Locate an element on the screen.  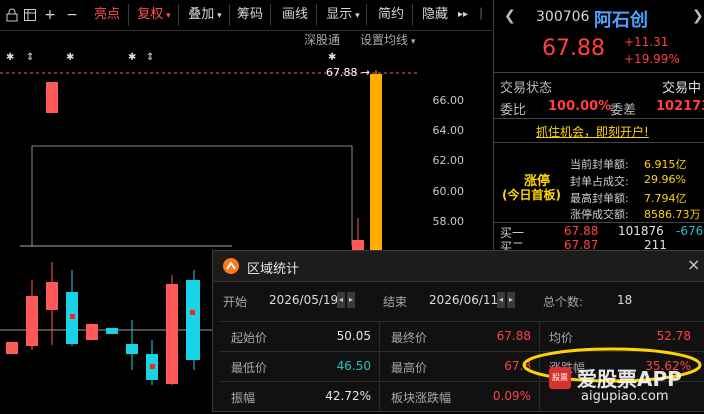
y-tick: 66.00 is located at coordinates (448, 100).